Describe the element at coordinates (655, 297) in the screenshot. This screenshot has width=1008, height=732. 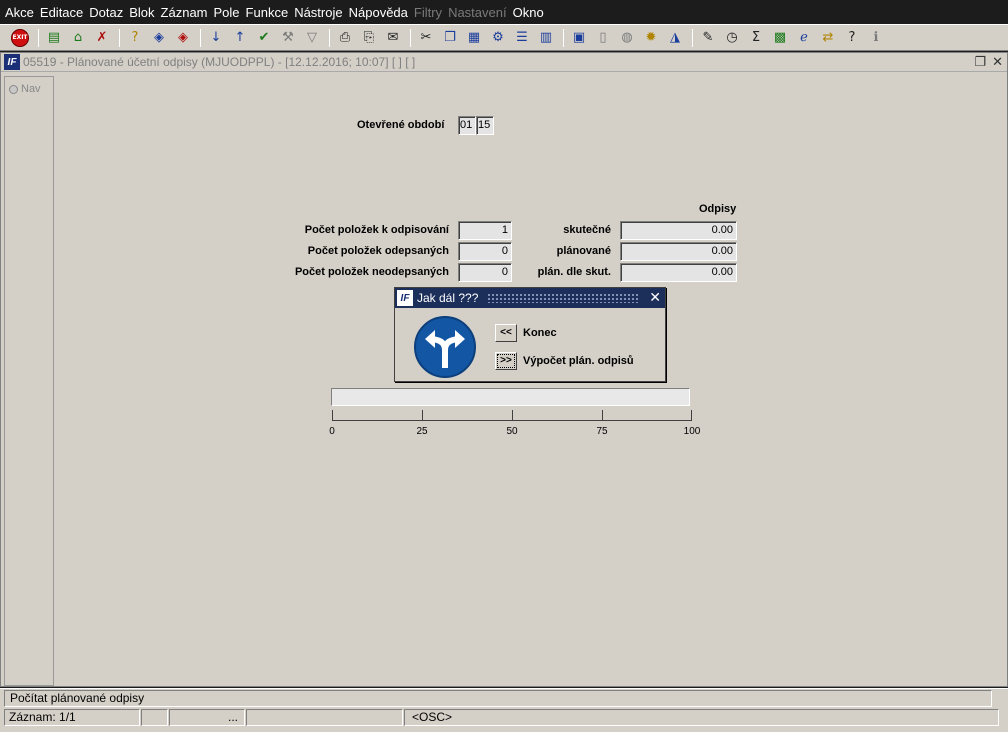
I see `dialog-close-icon: ✕` at that location.